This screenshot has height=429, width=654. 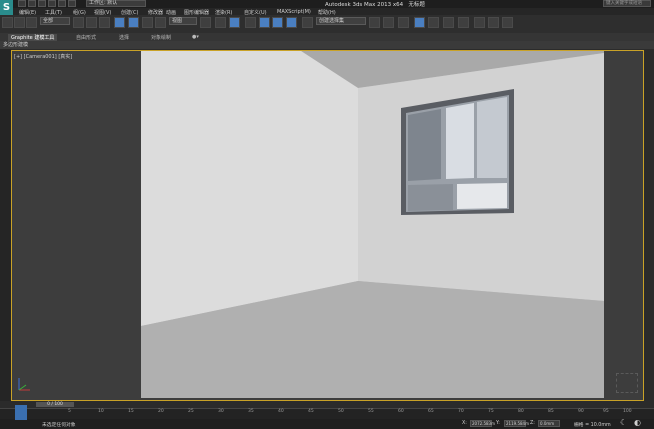 What do you see at coordinates (388, 22) in the screenshot?
I see `align-icon` at bounding box center [388, 22].